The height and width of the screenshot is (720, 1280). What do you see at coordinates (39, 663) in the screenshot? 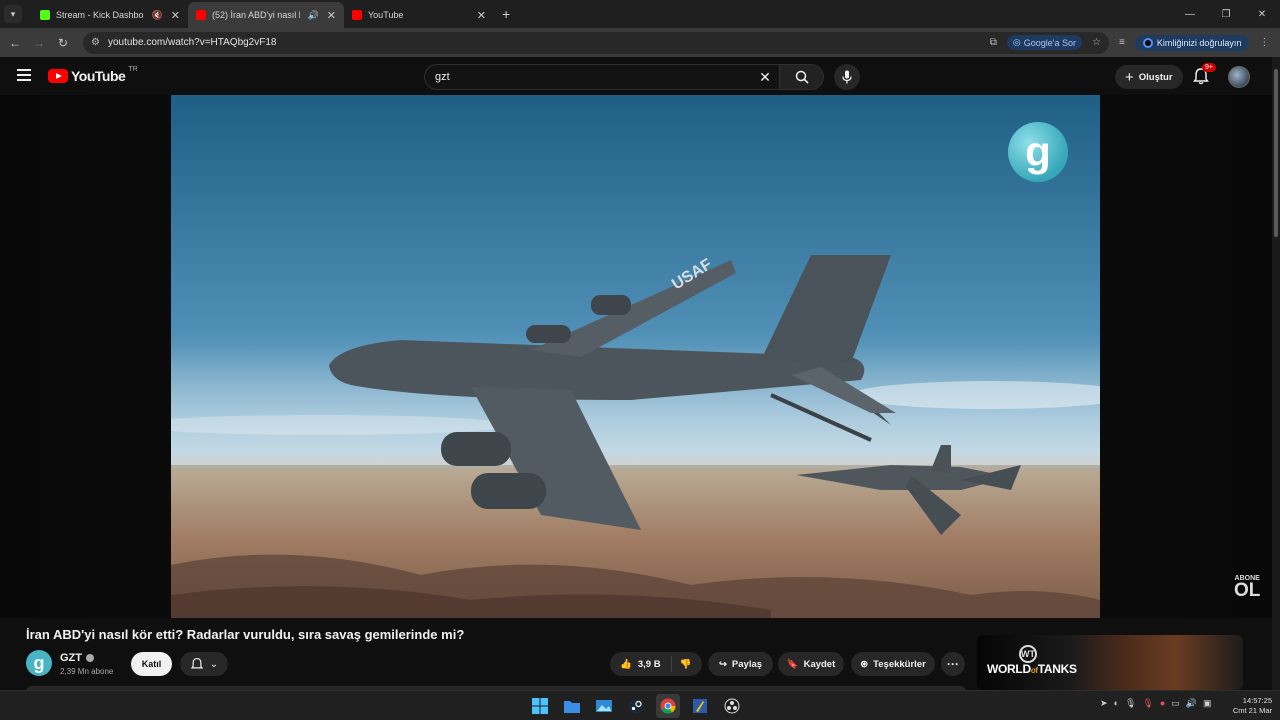
I see `channel-avatar: g` at bounding box center [39, 663].